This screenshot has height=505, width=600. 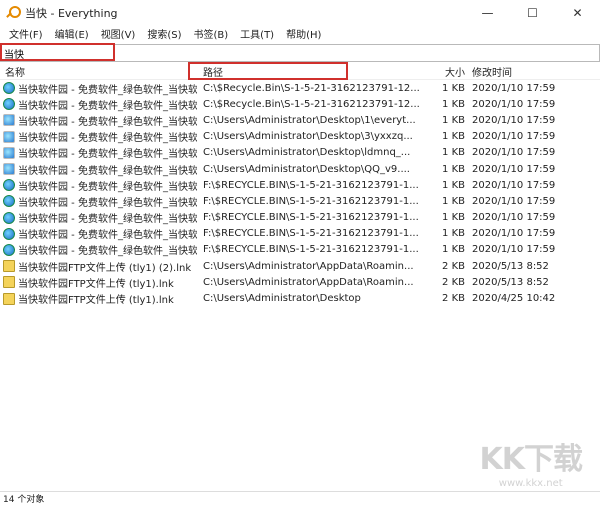 I want to click on column-header: 名称 路径 大小 修改时间, so click(x=300, y=71).